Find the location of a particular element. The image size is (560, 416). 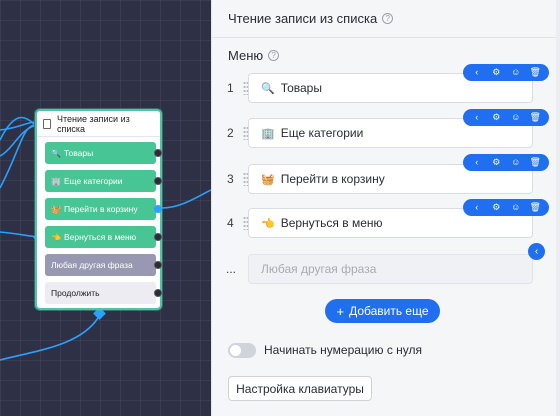

node-button-products: 🔍 Товары is located at coordinates (103, 153).